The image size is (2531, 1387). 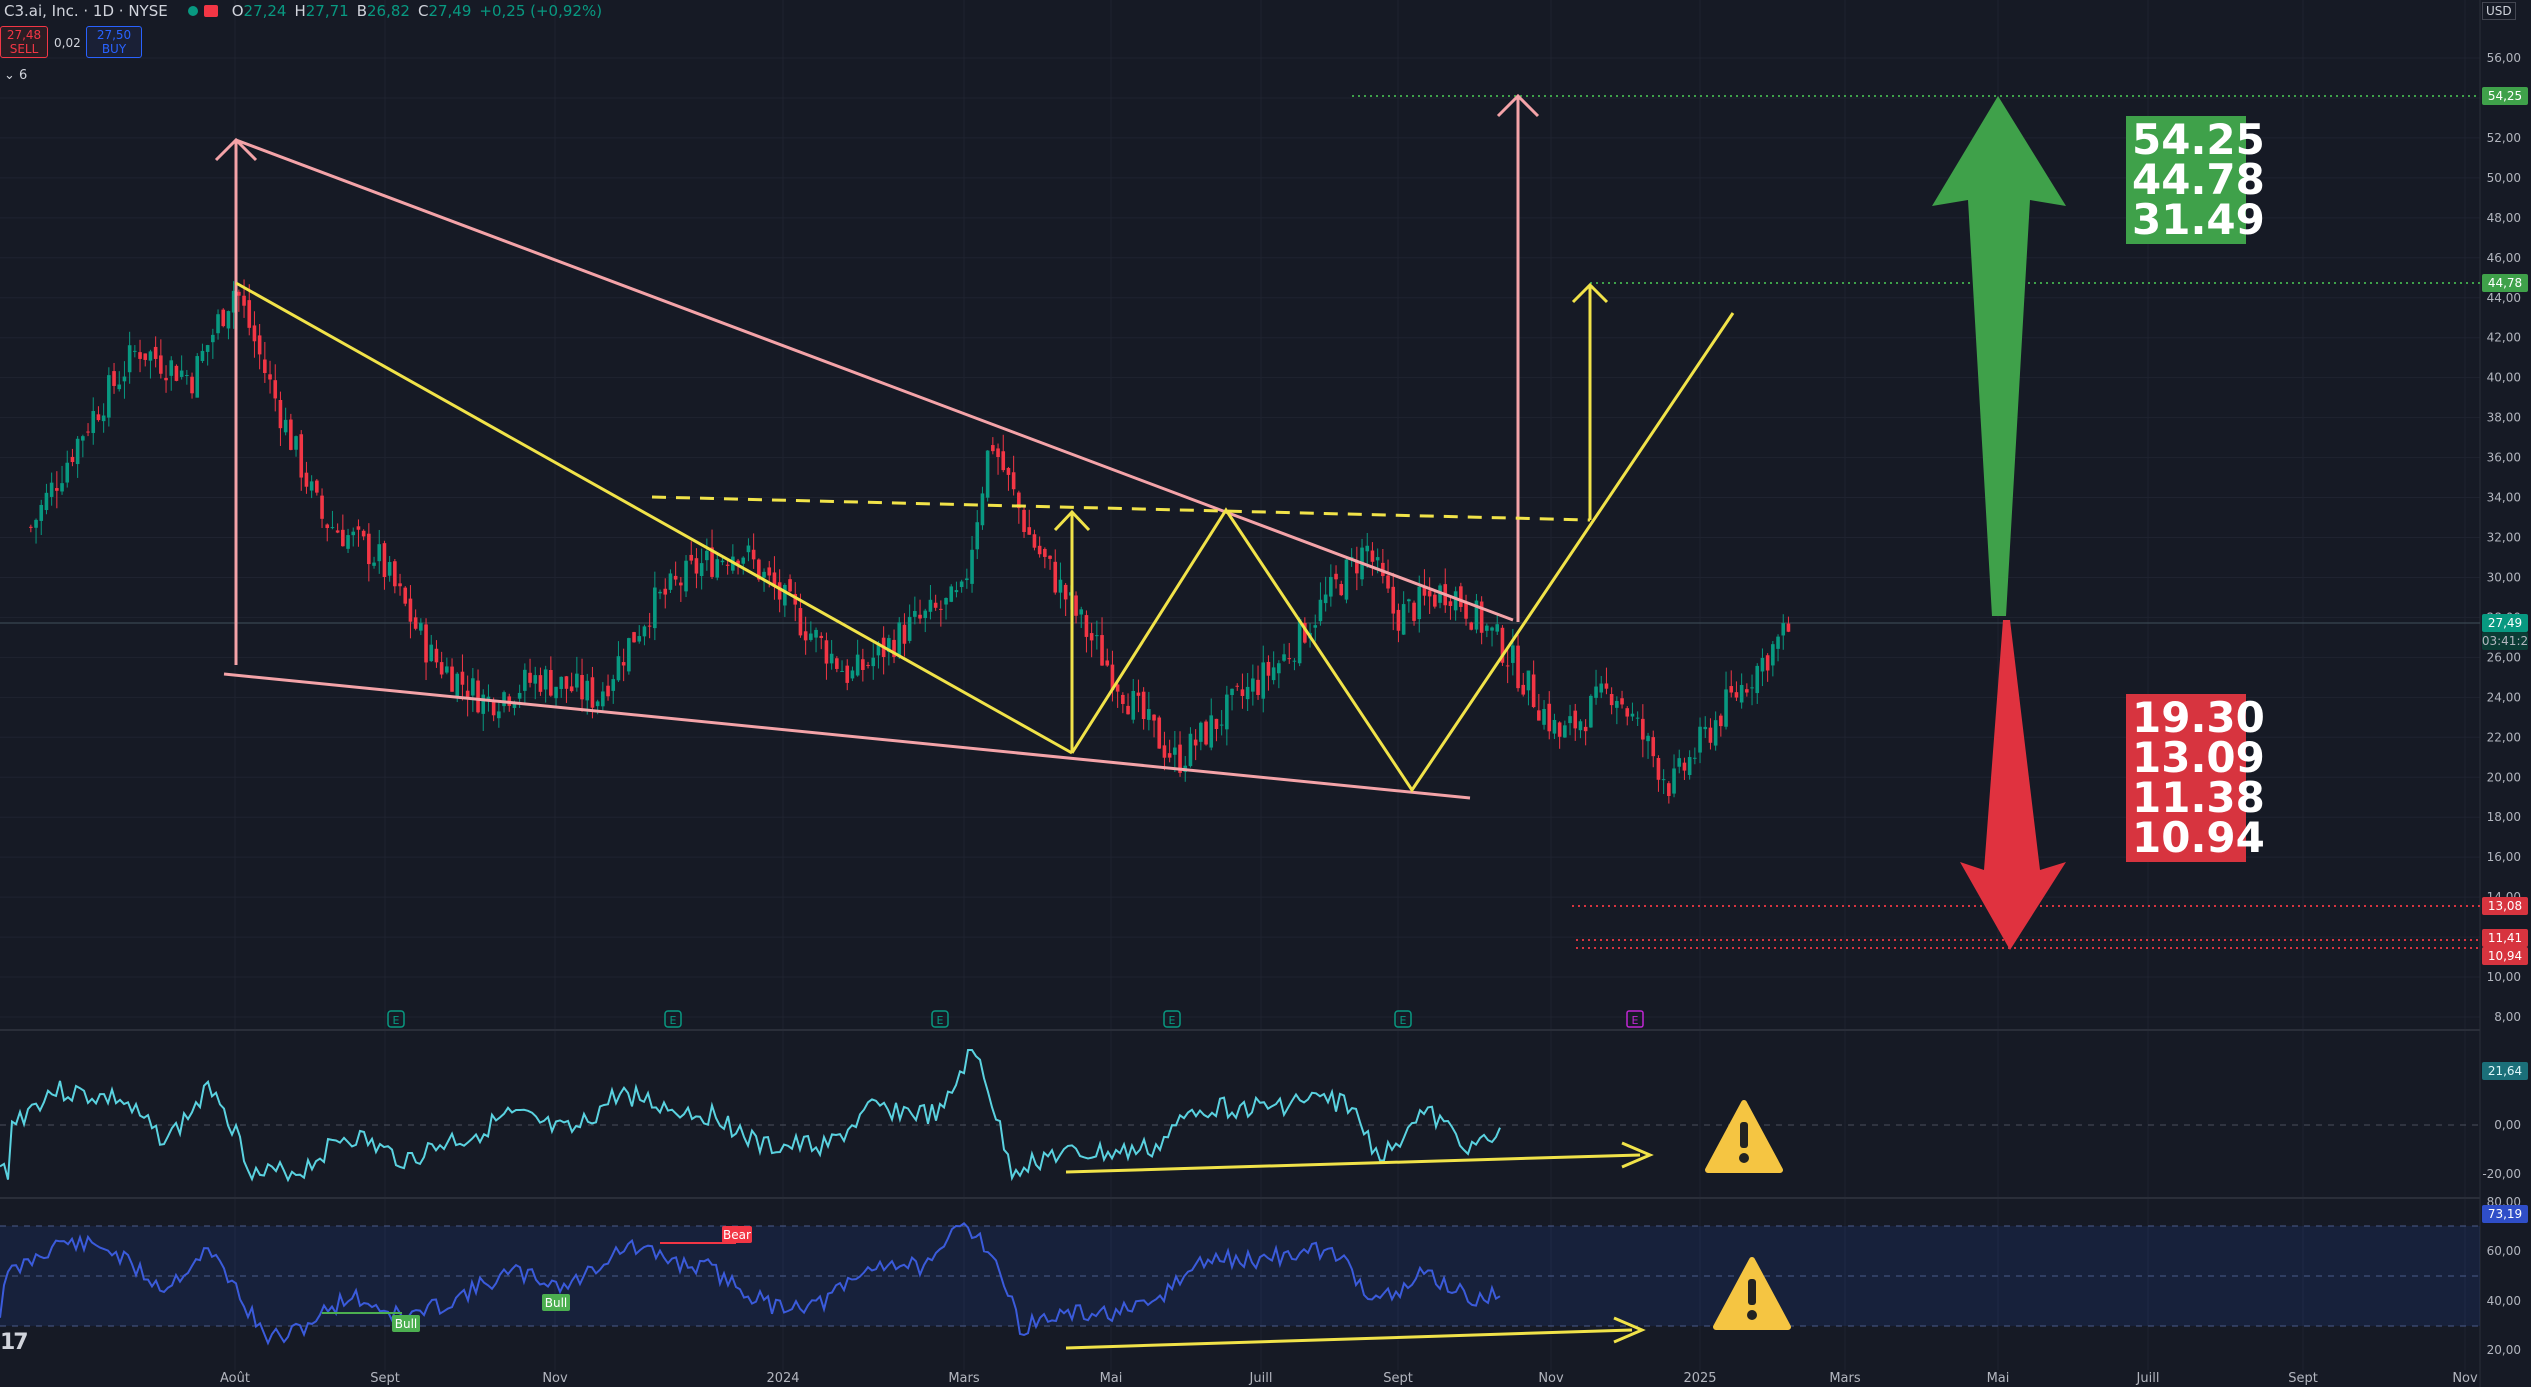 I want to click on price-tick-label: 30,00, so click(x=2504, y=577).